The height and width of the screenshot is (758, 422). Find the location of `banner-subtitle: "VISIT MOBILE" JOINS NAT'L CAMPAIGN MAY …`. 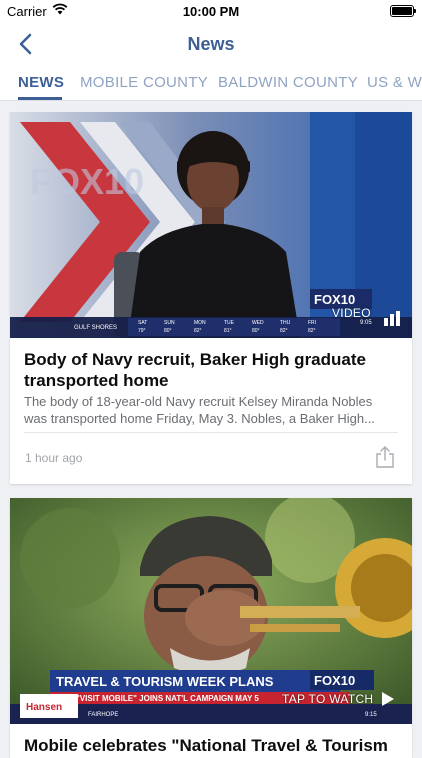

banner-subtitle: "VISIT MOBILE" JOINS NAT'L CAMPAIGN MAY … is located at coordinates (167, 698).